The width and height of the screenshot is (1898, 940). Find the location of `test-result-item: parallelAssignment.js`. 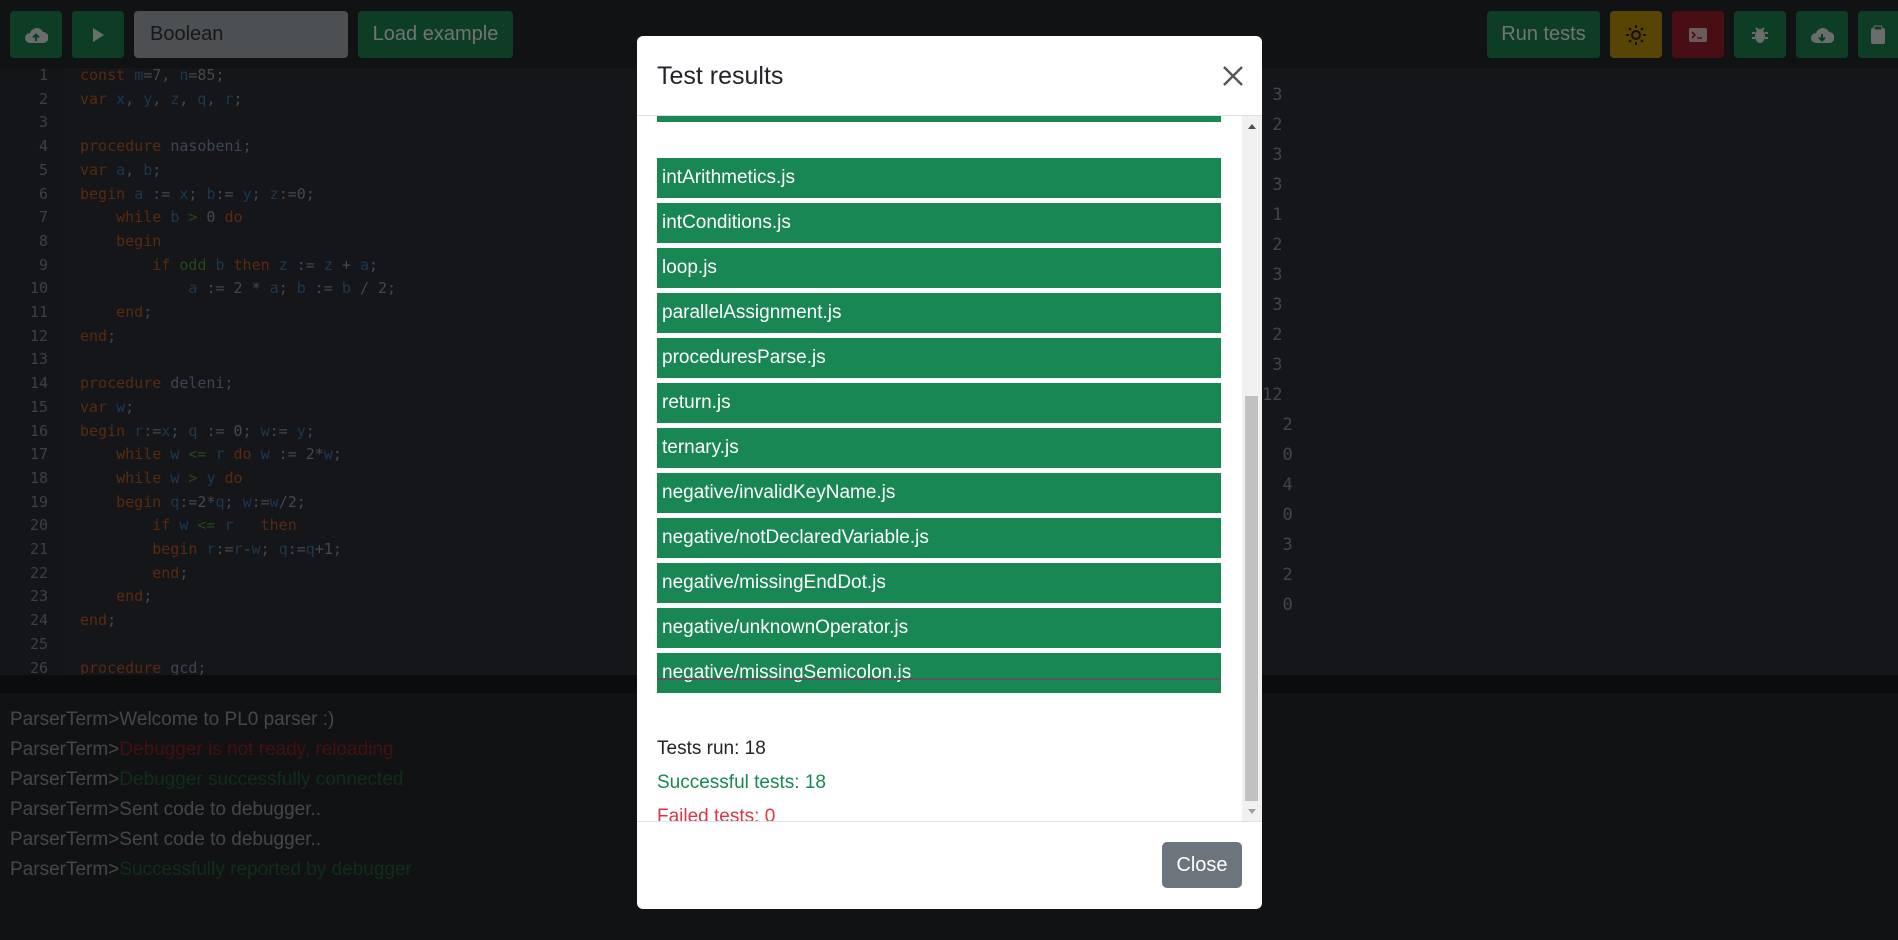

test-result-item: parallelAssignment.js is located at coordinates (939, 313).